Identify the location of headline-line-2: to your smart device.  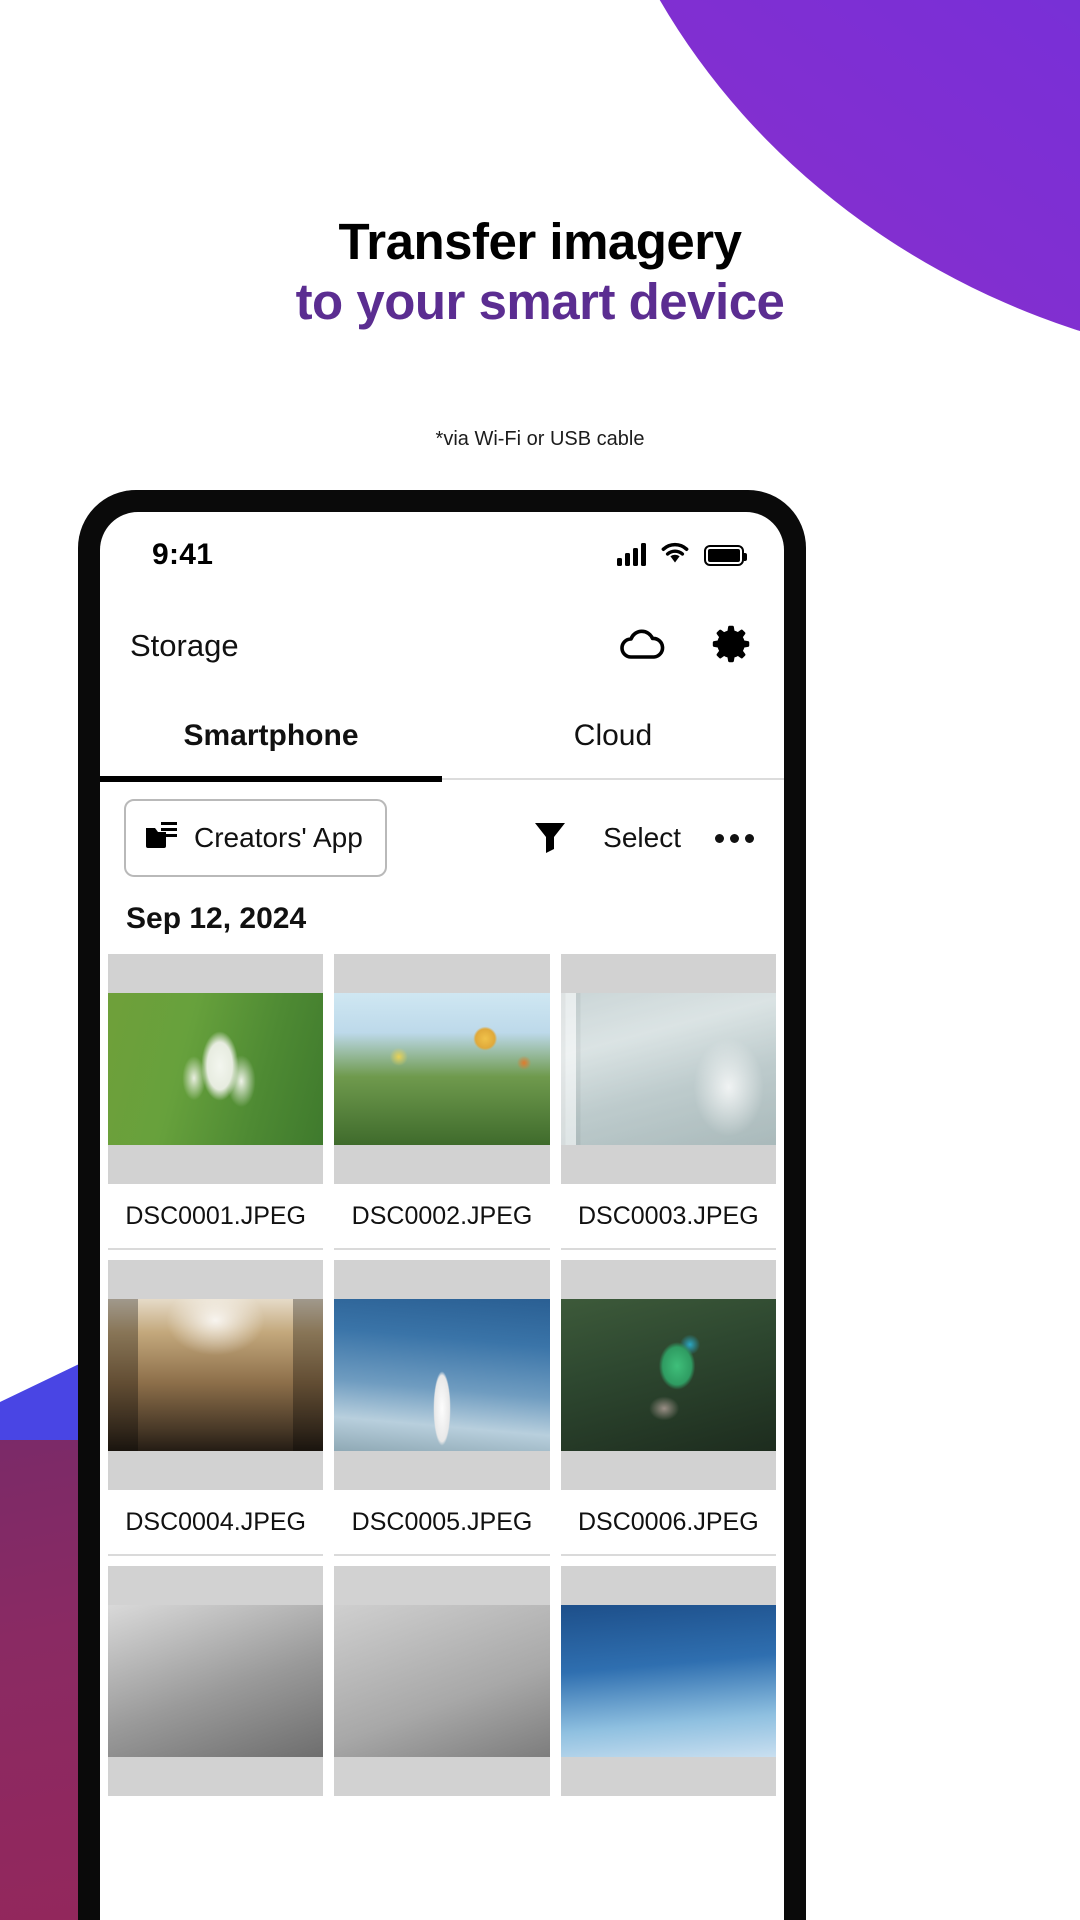
(540, 302).